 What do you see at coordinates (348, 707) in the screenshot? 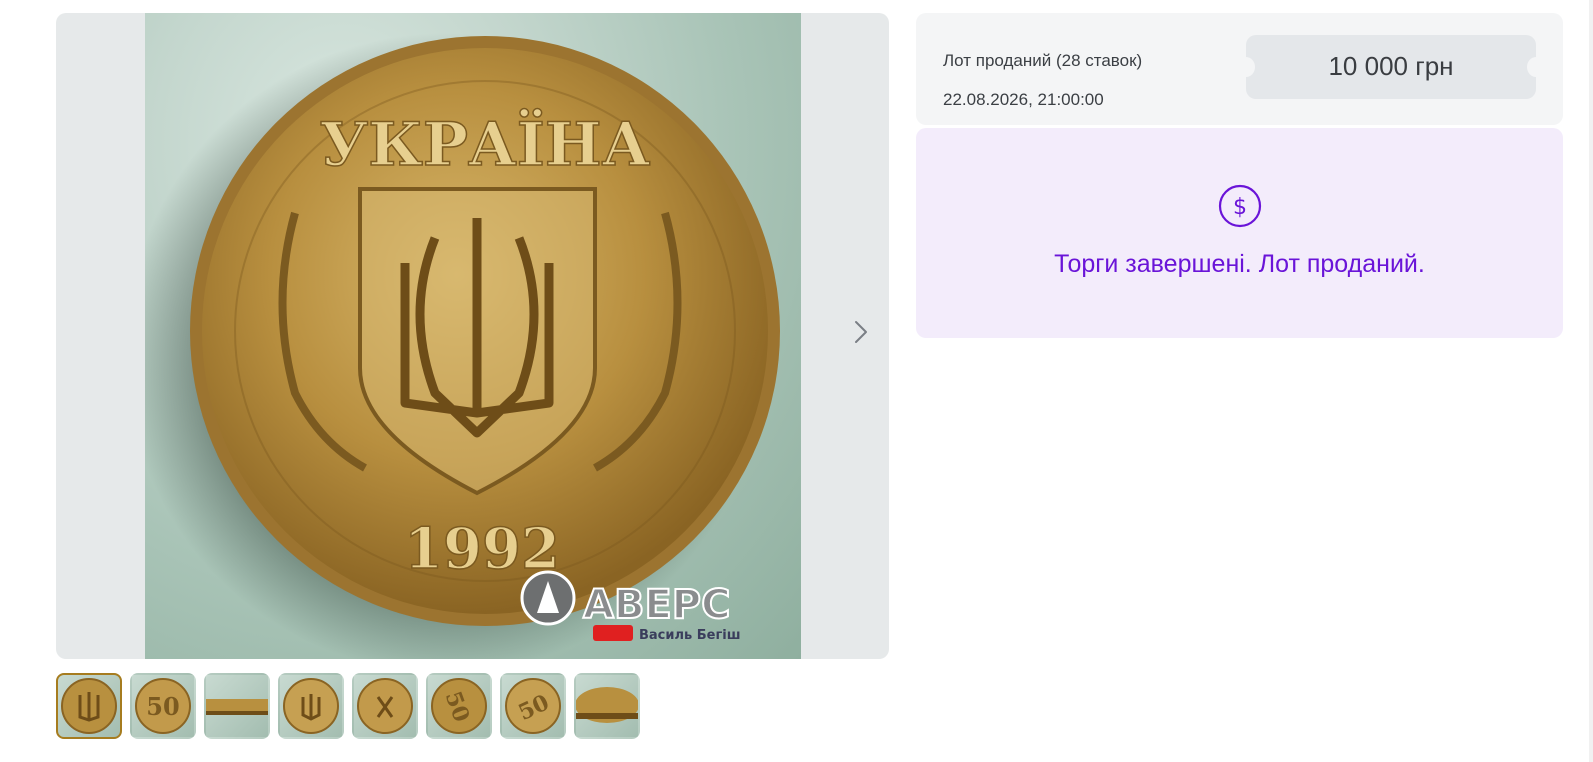
I see `thumbnail-strip: 50 50 50` at bounding box center [348, 707].